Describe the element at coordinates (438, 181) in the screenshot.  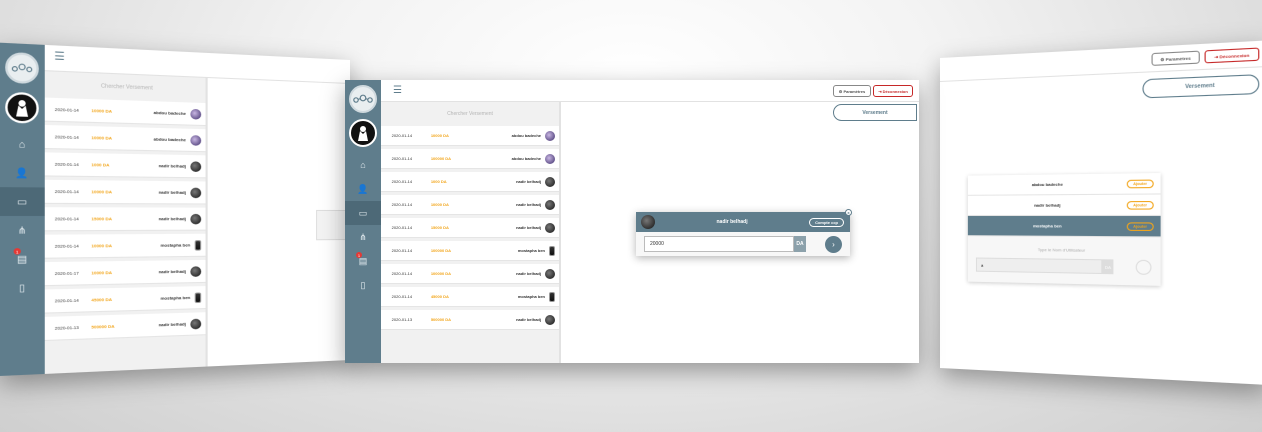
I see `row-amount: 1000 DA` at that location.